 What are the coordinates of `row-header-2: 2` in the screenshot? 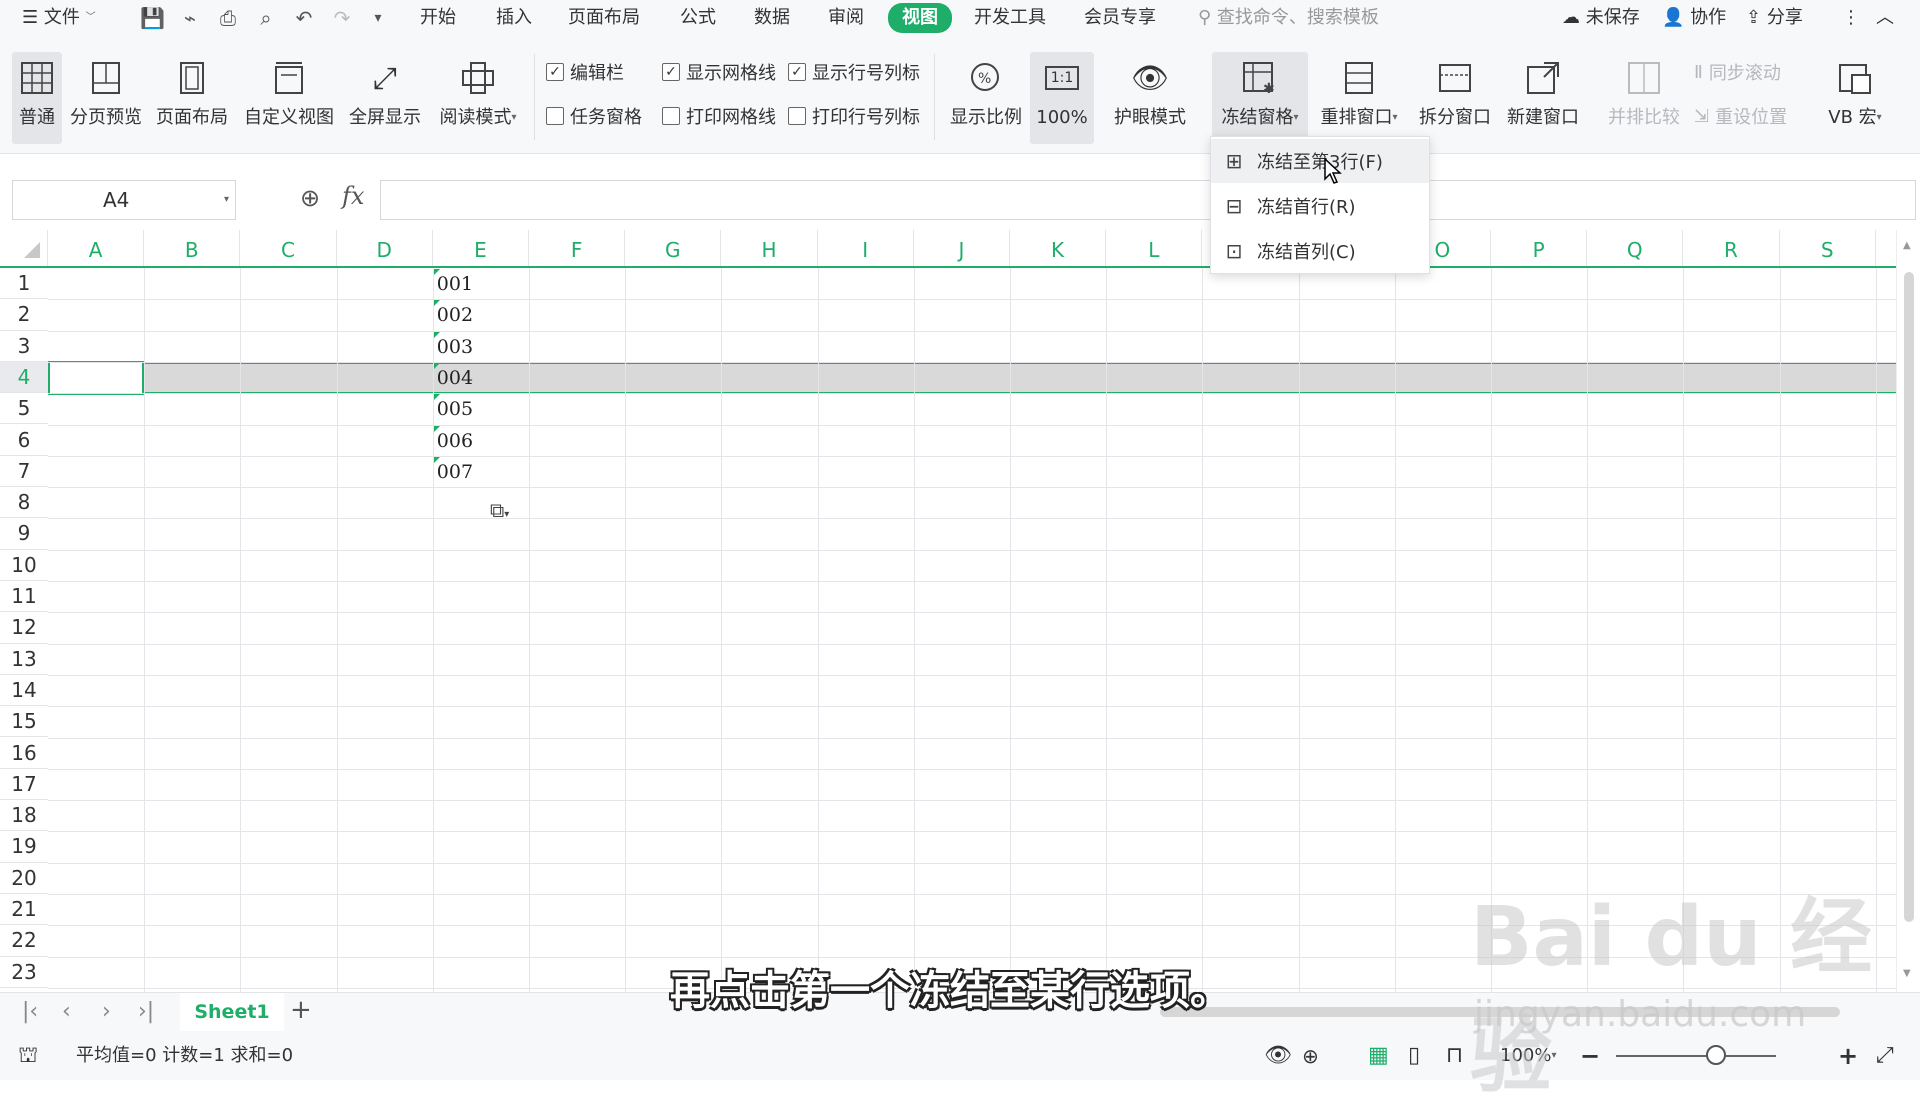 It's located at (24, 315).